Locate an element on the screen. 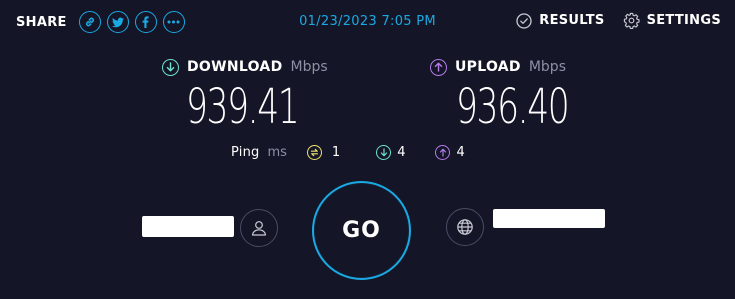 The image size is (735, 299). ping-label: Ping is located at coordinates (245, 152).